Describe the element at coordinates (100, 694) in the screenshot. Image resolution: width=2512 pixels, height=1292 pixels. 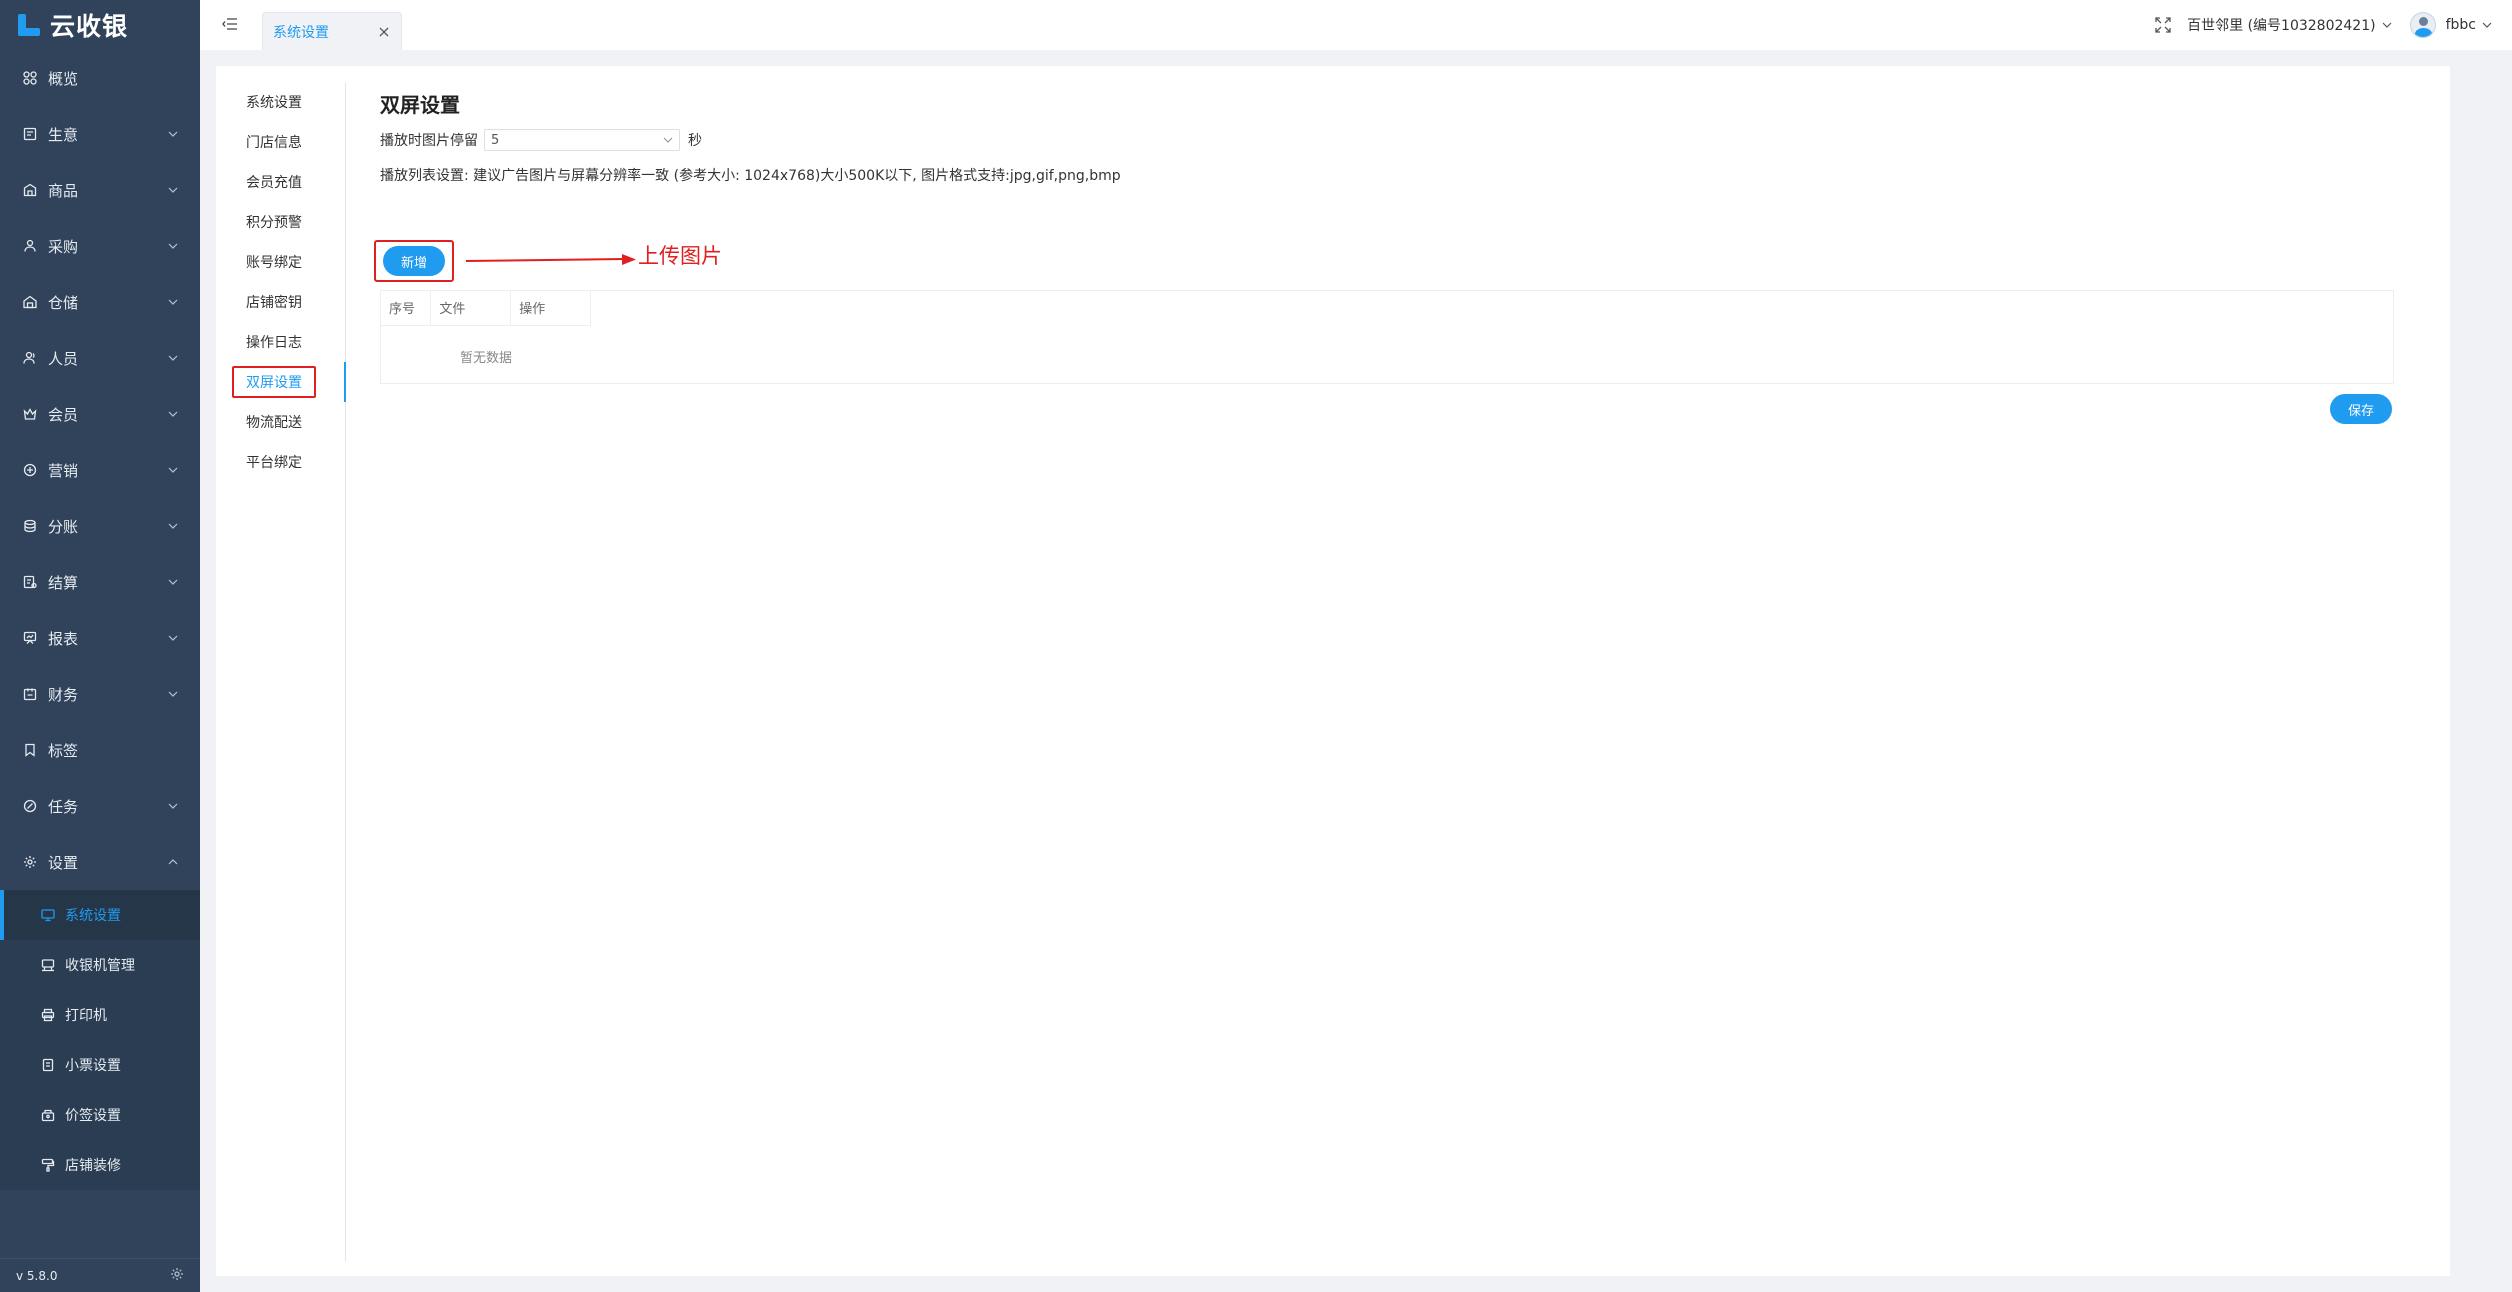
I see `sidebar-item-finance: 财务` at that location.